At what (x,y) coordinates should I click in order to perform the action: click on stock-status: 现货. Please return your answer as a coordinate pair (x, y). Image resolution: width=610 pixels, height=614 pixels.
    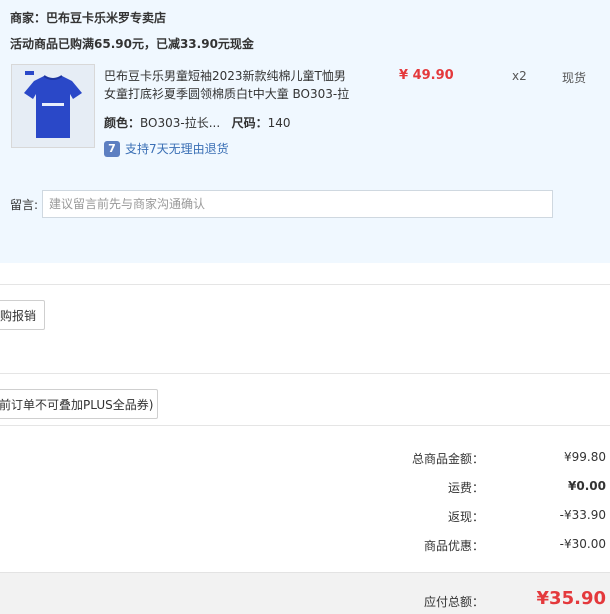
    Looking at the image, I should click on (574, 78).